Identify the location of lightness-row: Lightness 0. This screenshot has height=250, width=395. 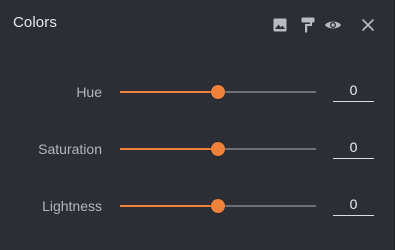
(197, 206).